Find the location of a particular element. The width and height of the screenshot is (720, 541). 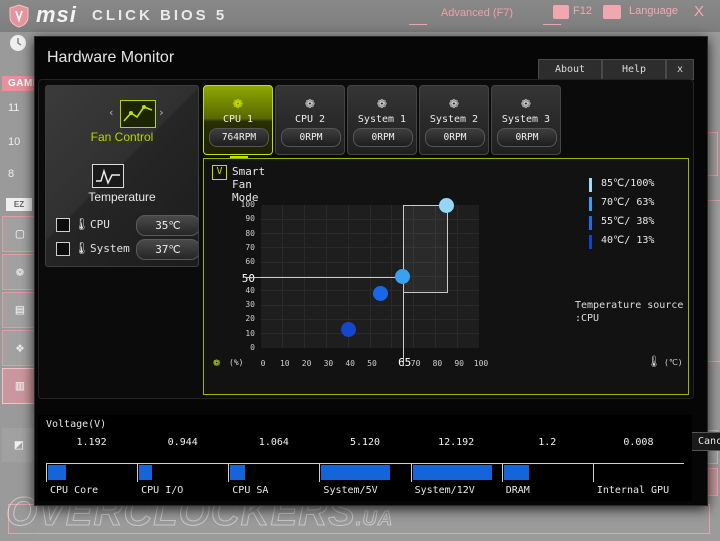

grid-line-horizontal is located at coordinates (370, 319).